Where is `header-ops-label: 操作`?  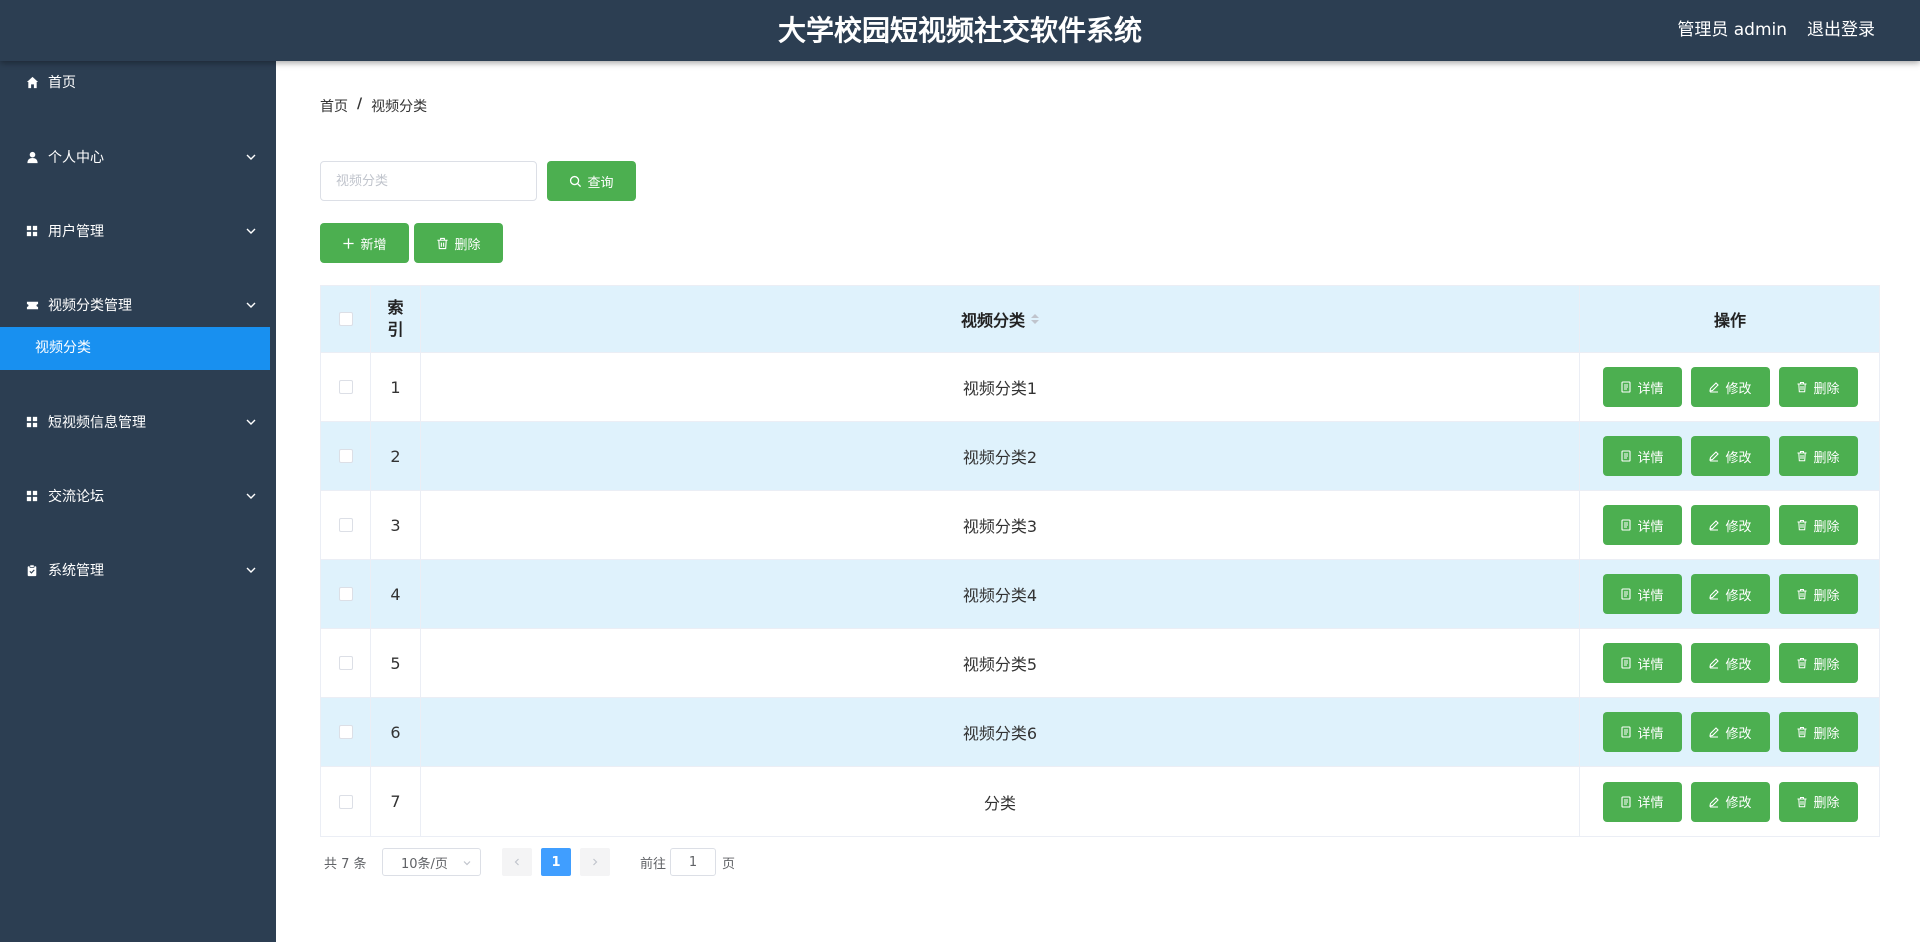
header-ops-label: 操作 is located at coordinates (1729, 320).